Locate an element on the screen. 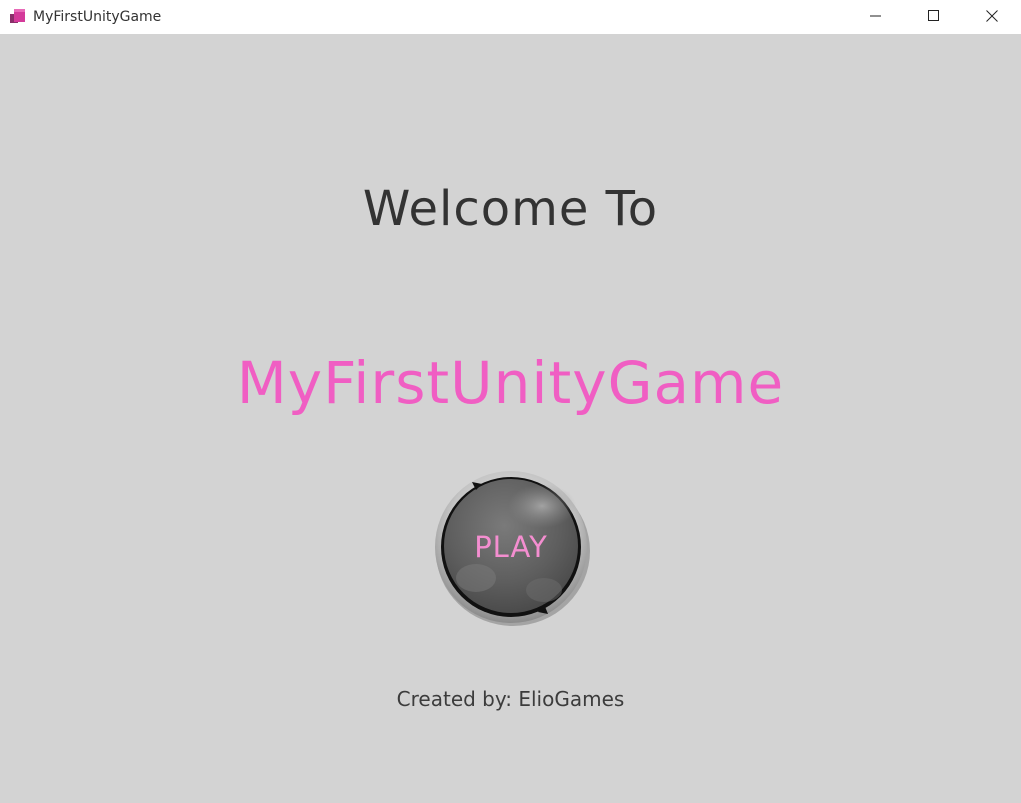 Image resolution: width=1021 pixels, height=803 pixels. close-button is located at coordinates (992, 16).